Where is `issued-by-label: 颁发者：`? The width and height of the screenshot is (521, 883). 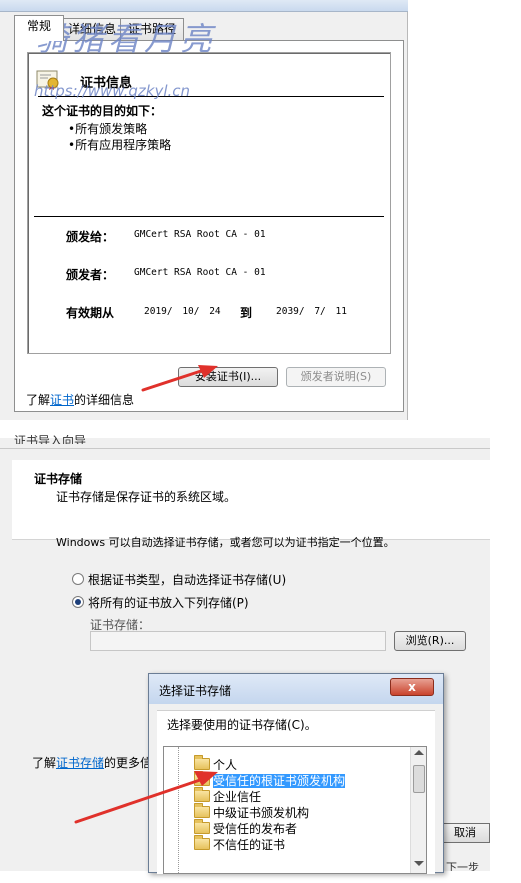 issued-by-label: 颁发者： is located at coordinates (90, 275).